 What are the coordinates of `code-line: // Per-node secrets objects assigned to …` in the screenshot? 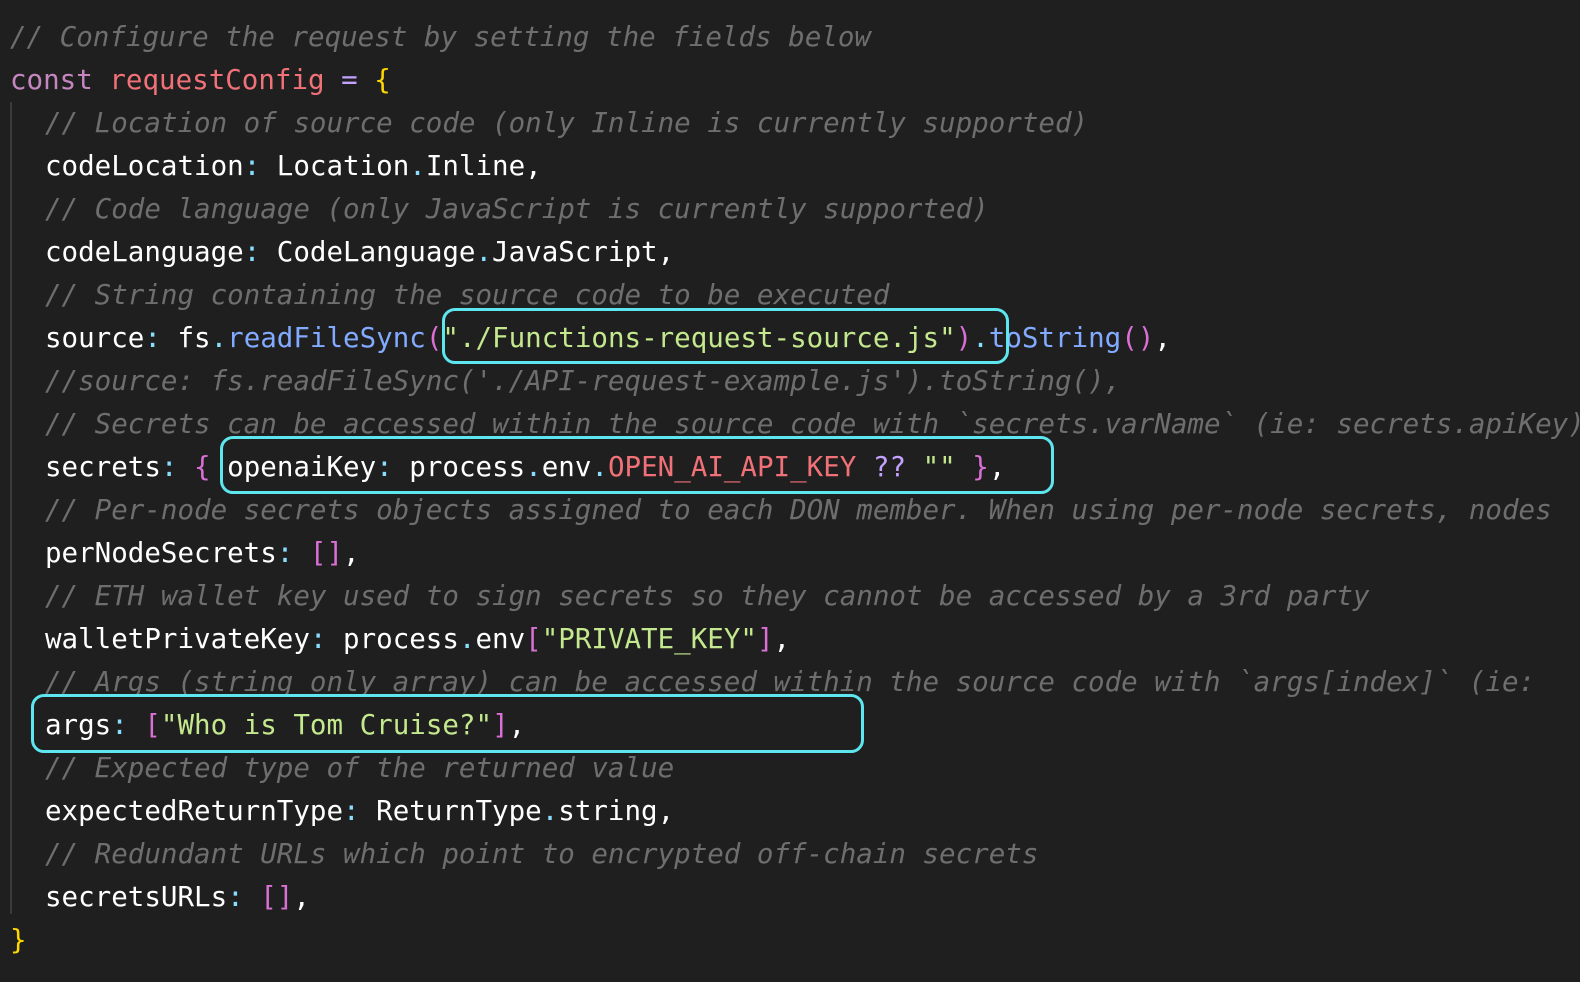 It's located at (795, 510).